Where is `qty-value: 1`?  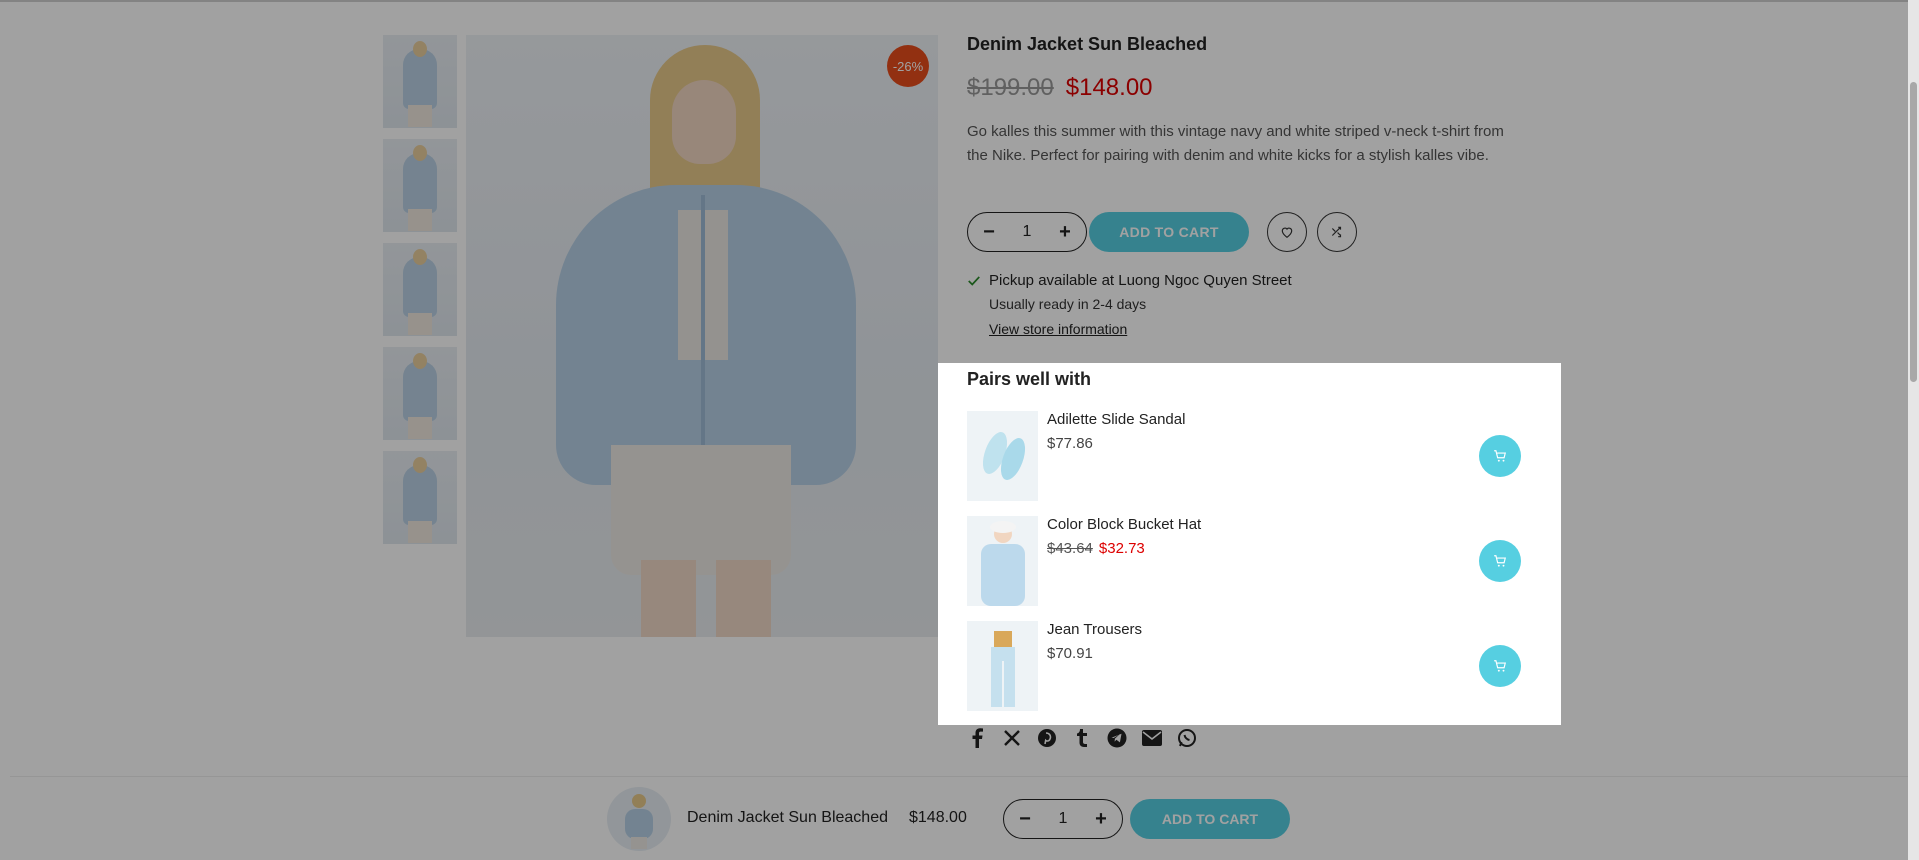
qty-value: 1 is located at coordinates (1027, 232).